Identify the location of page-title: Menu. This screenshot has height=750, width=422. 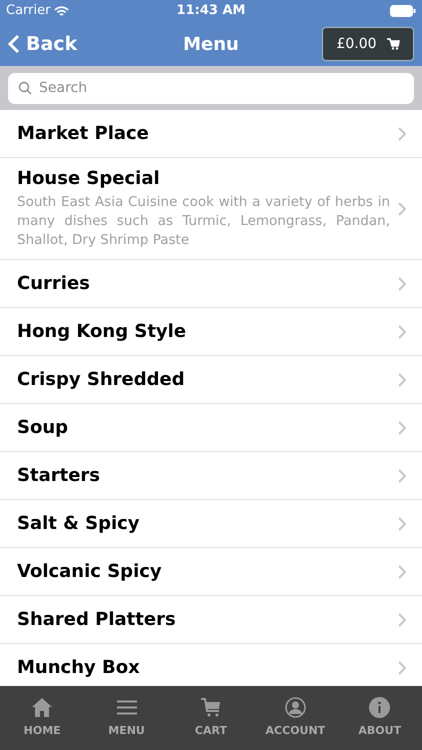
(211, 44).